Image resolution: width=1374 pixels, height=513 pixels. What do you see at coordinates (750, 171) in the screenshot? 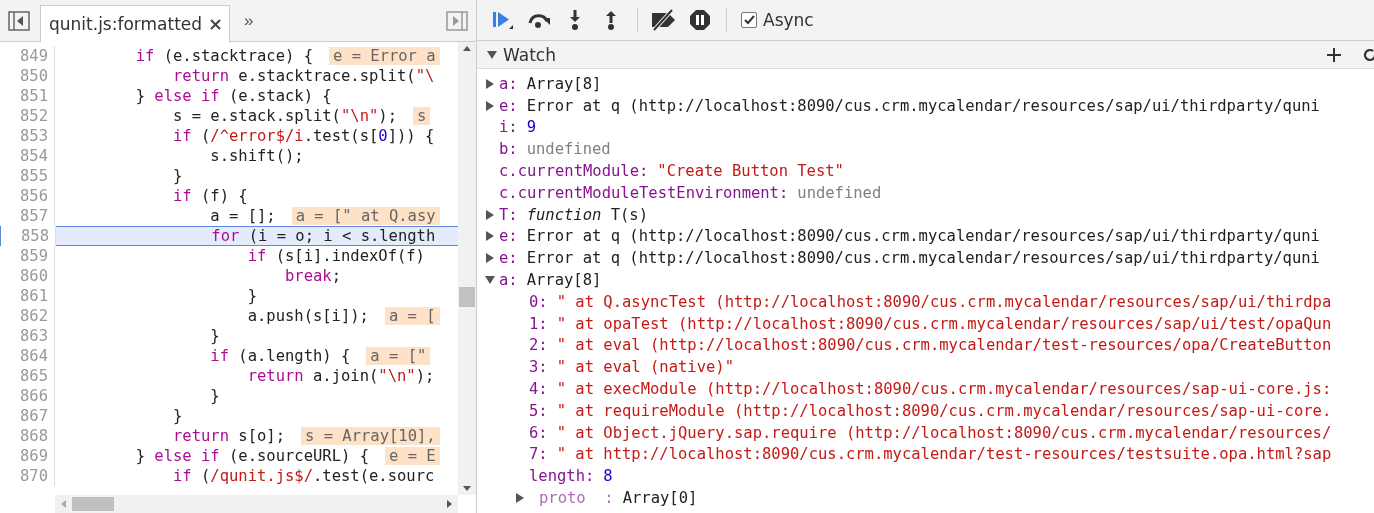
I see `property-value: "Create Button Test"` at bounding box center [750, 171].